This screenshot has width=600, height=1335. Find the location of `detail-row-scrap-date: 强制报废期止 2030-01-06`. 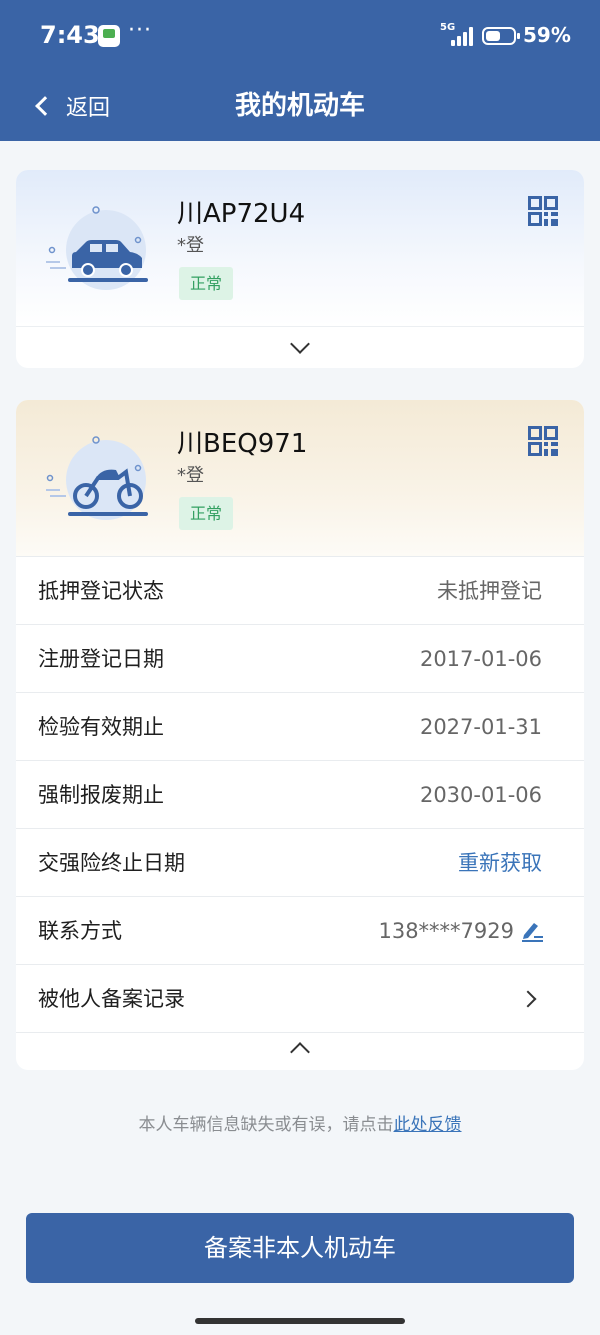

detail-row-scrap-date: 强制报废期止 2030-01-06 is located at coordinates (300, 794).